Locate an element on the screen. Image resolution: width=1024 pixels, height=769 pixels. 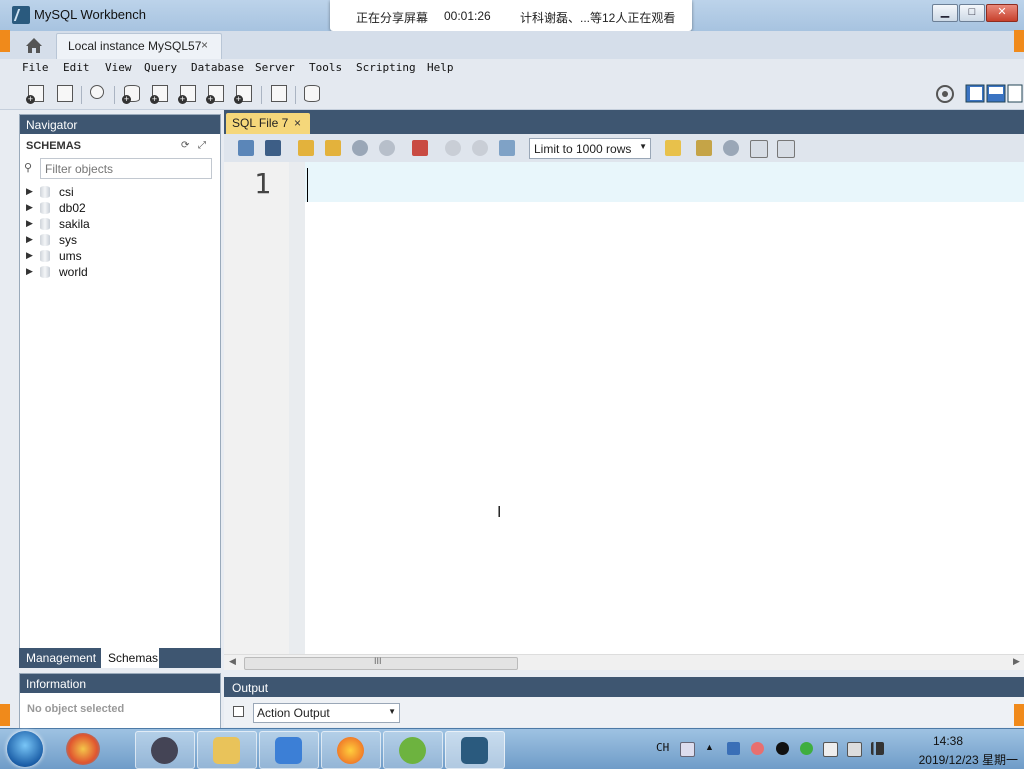
qq-icon is located at coordinates (782, 748).